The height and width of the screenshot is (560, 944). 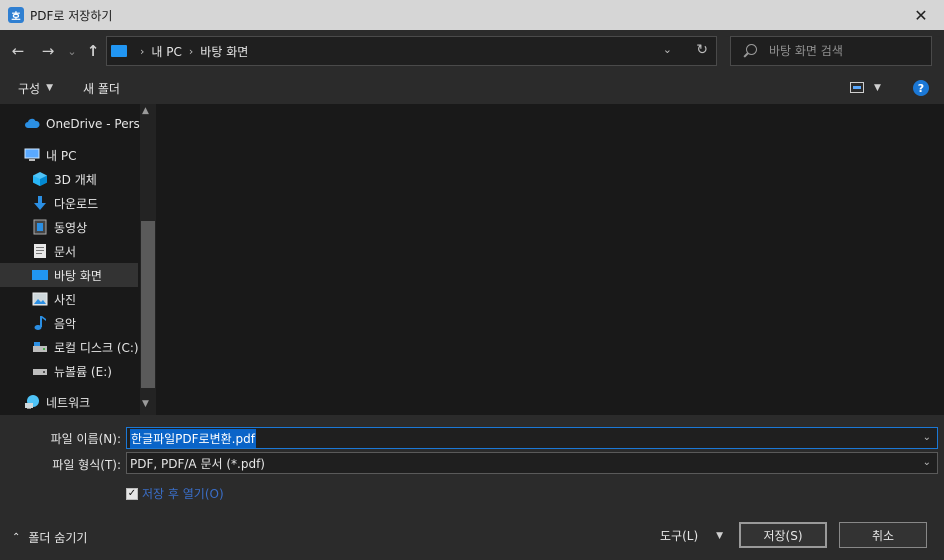 I want to click on window-title: PDF로 저장하기, so click(x=71, y=15).